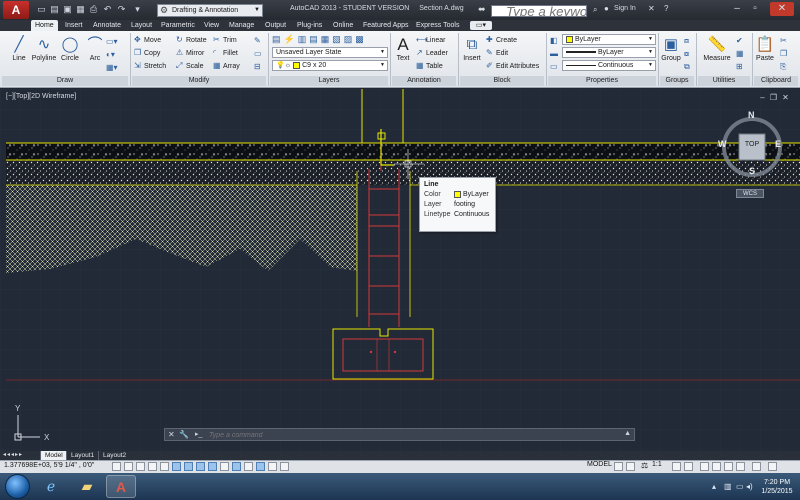  Describe the element at coordinates (424, 81) in the screenshot. I see `annotation-panel-title: Annotation` at that location.